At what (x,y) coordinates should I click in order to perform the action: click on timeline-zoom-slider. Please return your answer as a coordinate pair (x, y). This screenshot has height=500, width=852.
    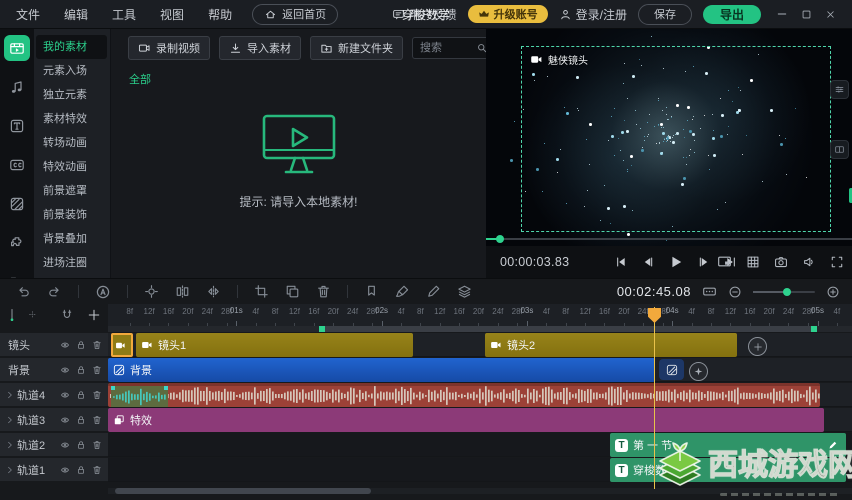
    Looking at the image, I should click on (784, 291).